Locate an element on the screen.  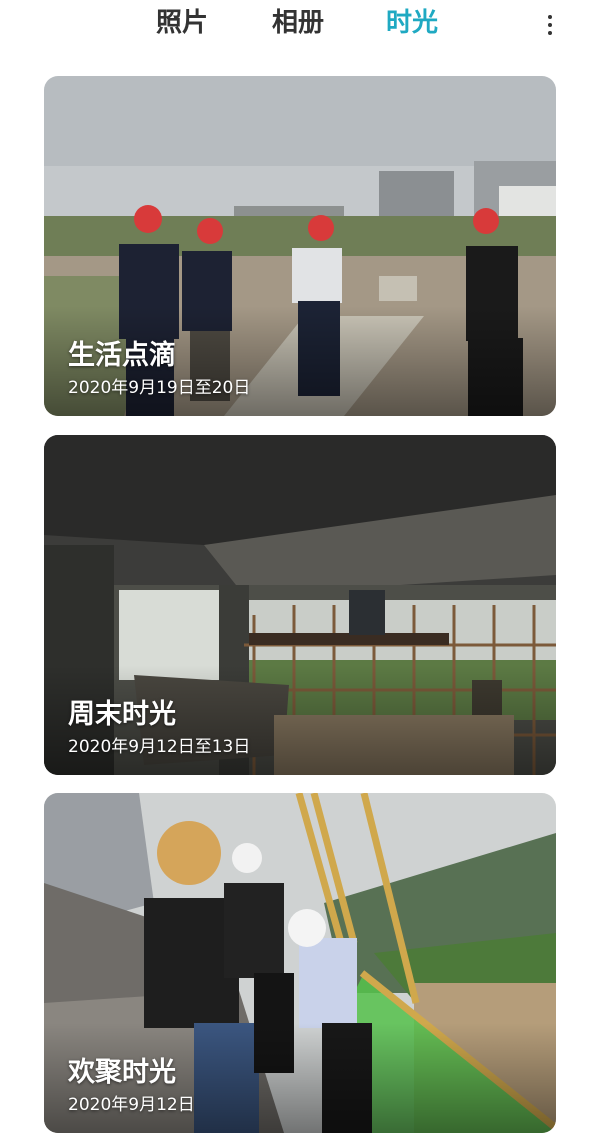
moment-title: 欢聚时光 is located at coordinates (122, 1072).